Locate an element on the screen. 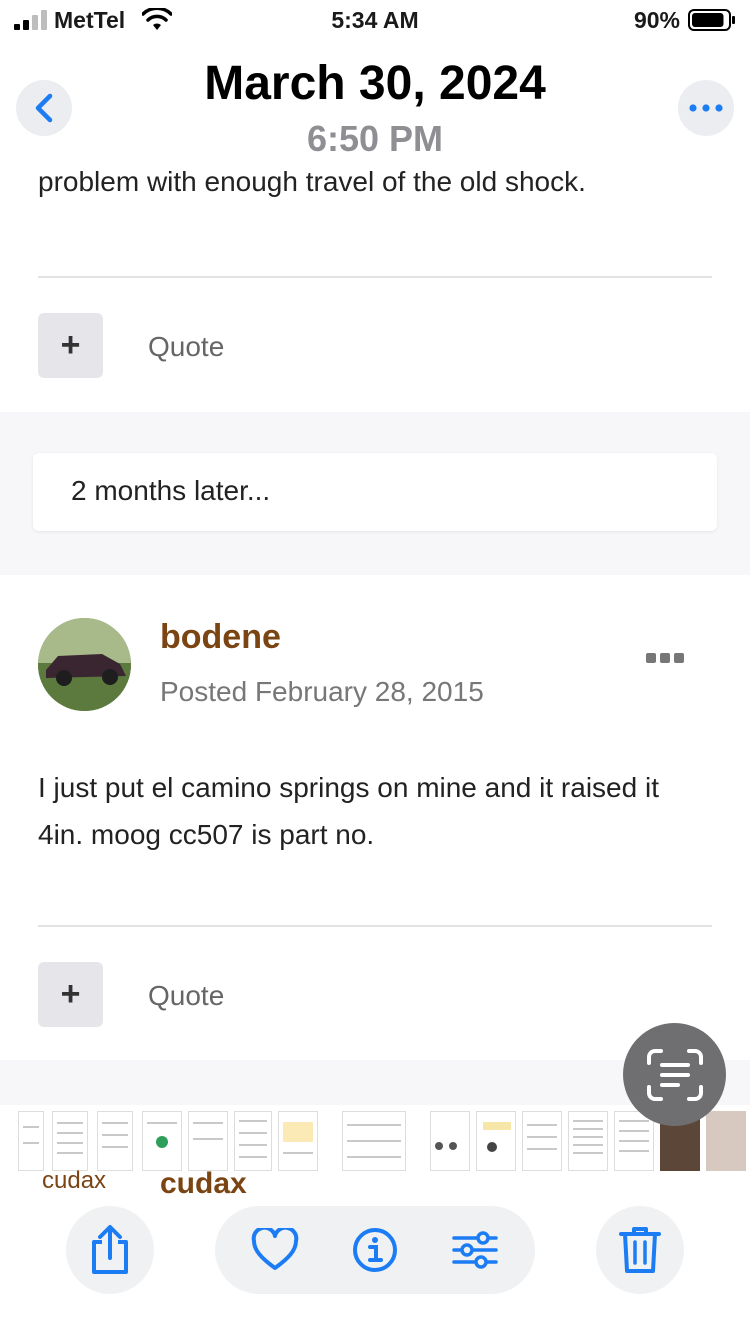 This screenshot has width=750, height=1334. adjust-icon is located at coordinates (475, 1250).